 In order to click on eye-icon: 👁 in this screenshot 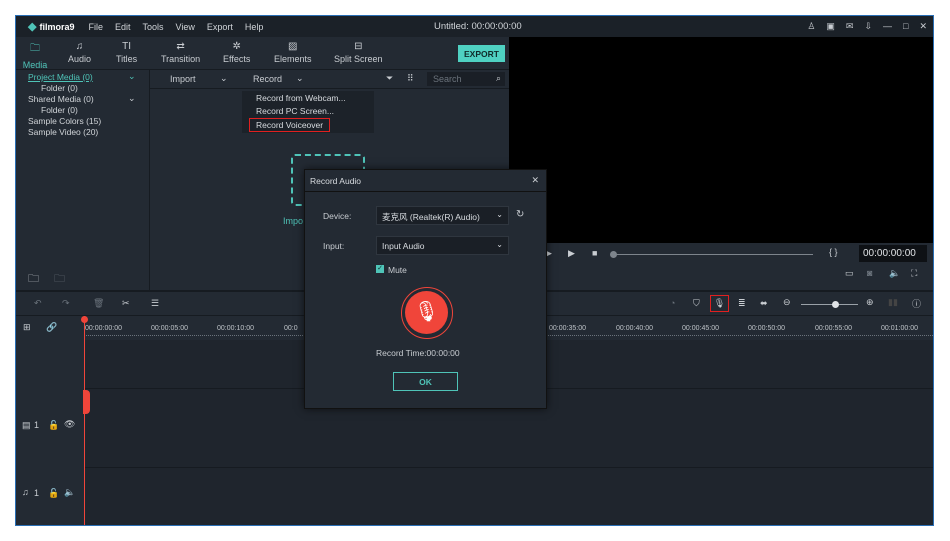, I will do `click(69, 424)`.